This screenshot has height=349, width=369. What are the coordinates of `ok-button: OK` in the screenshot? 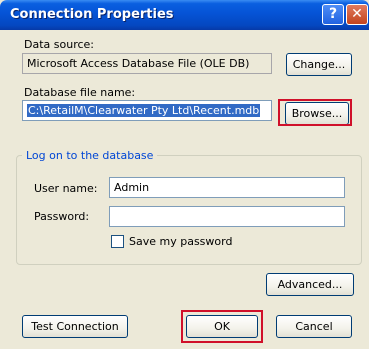 It's located at (222, 326).